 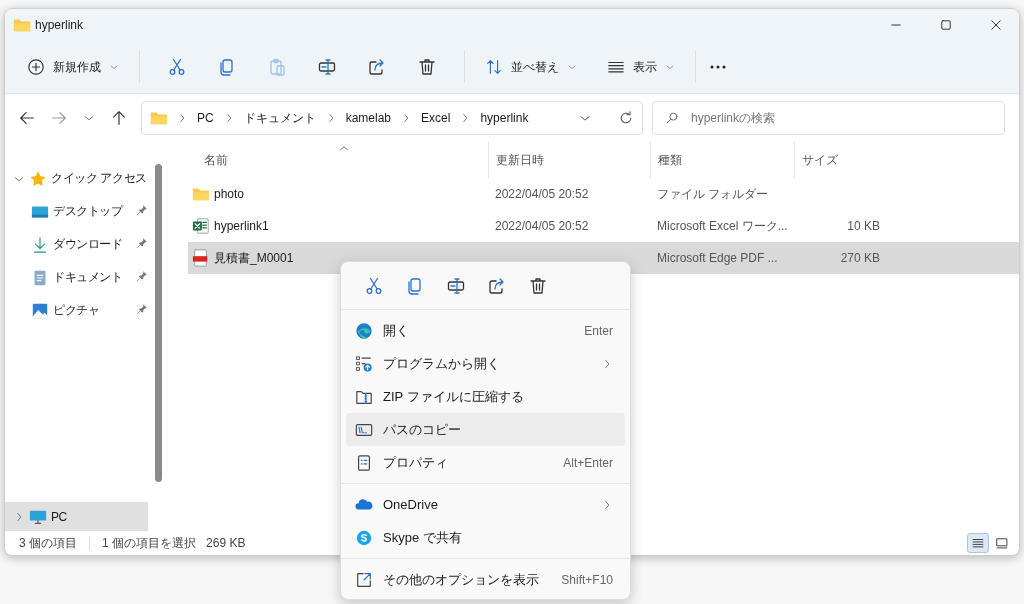 What do you see at coordinates (946, 25) in the screenshot?
I see `maximize-icon` at bounding box center [946, 25].